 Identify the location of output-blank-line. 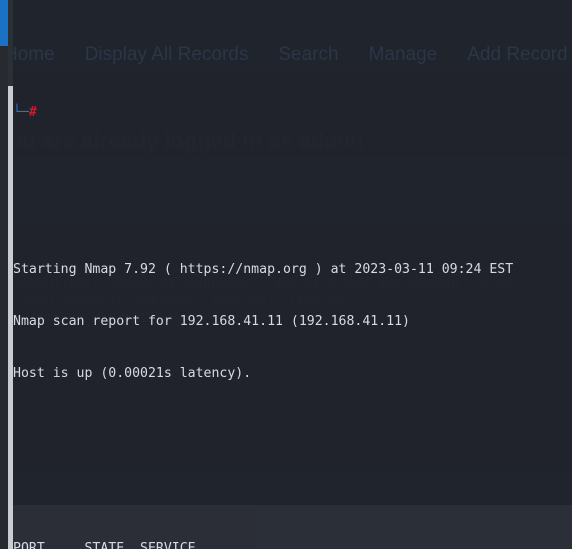
(292, 426).